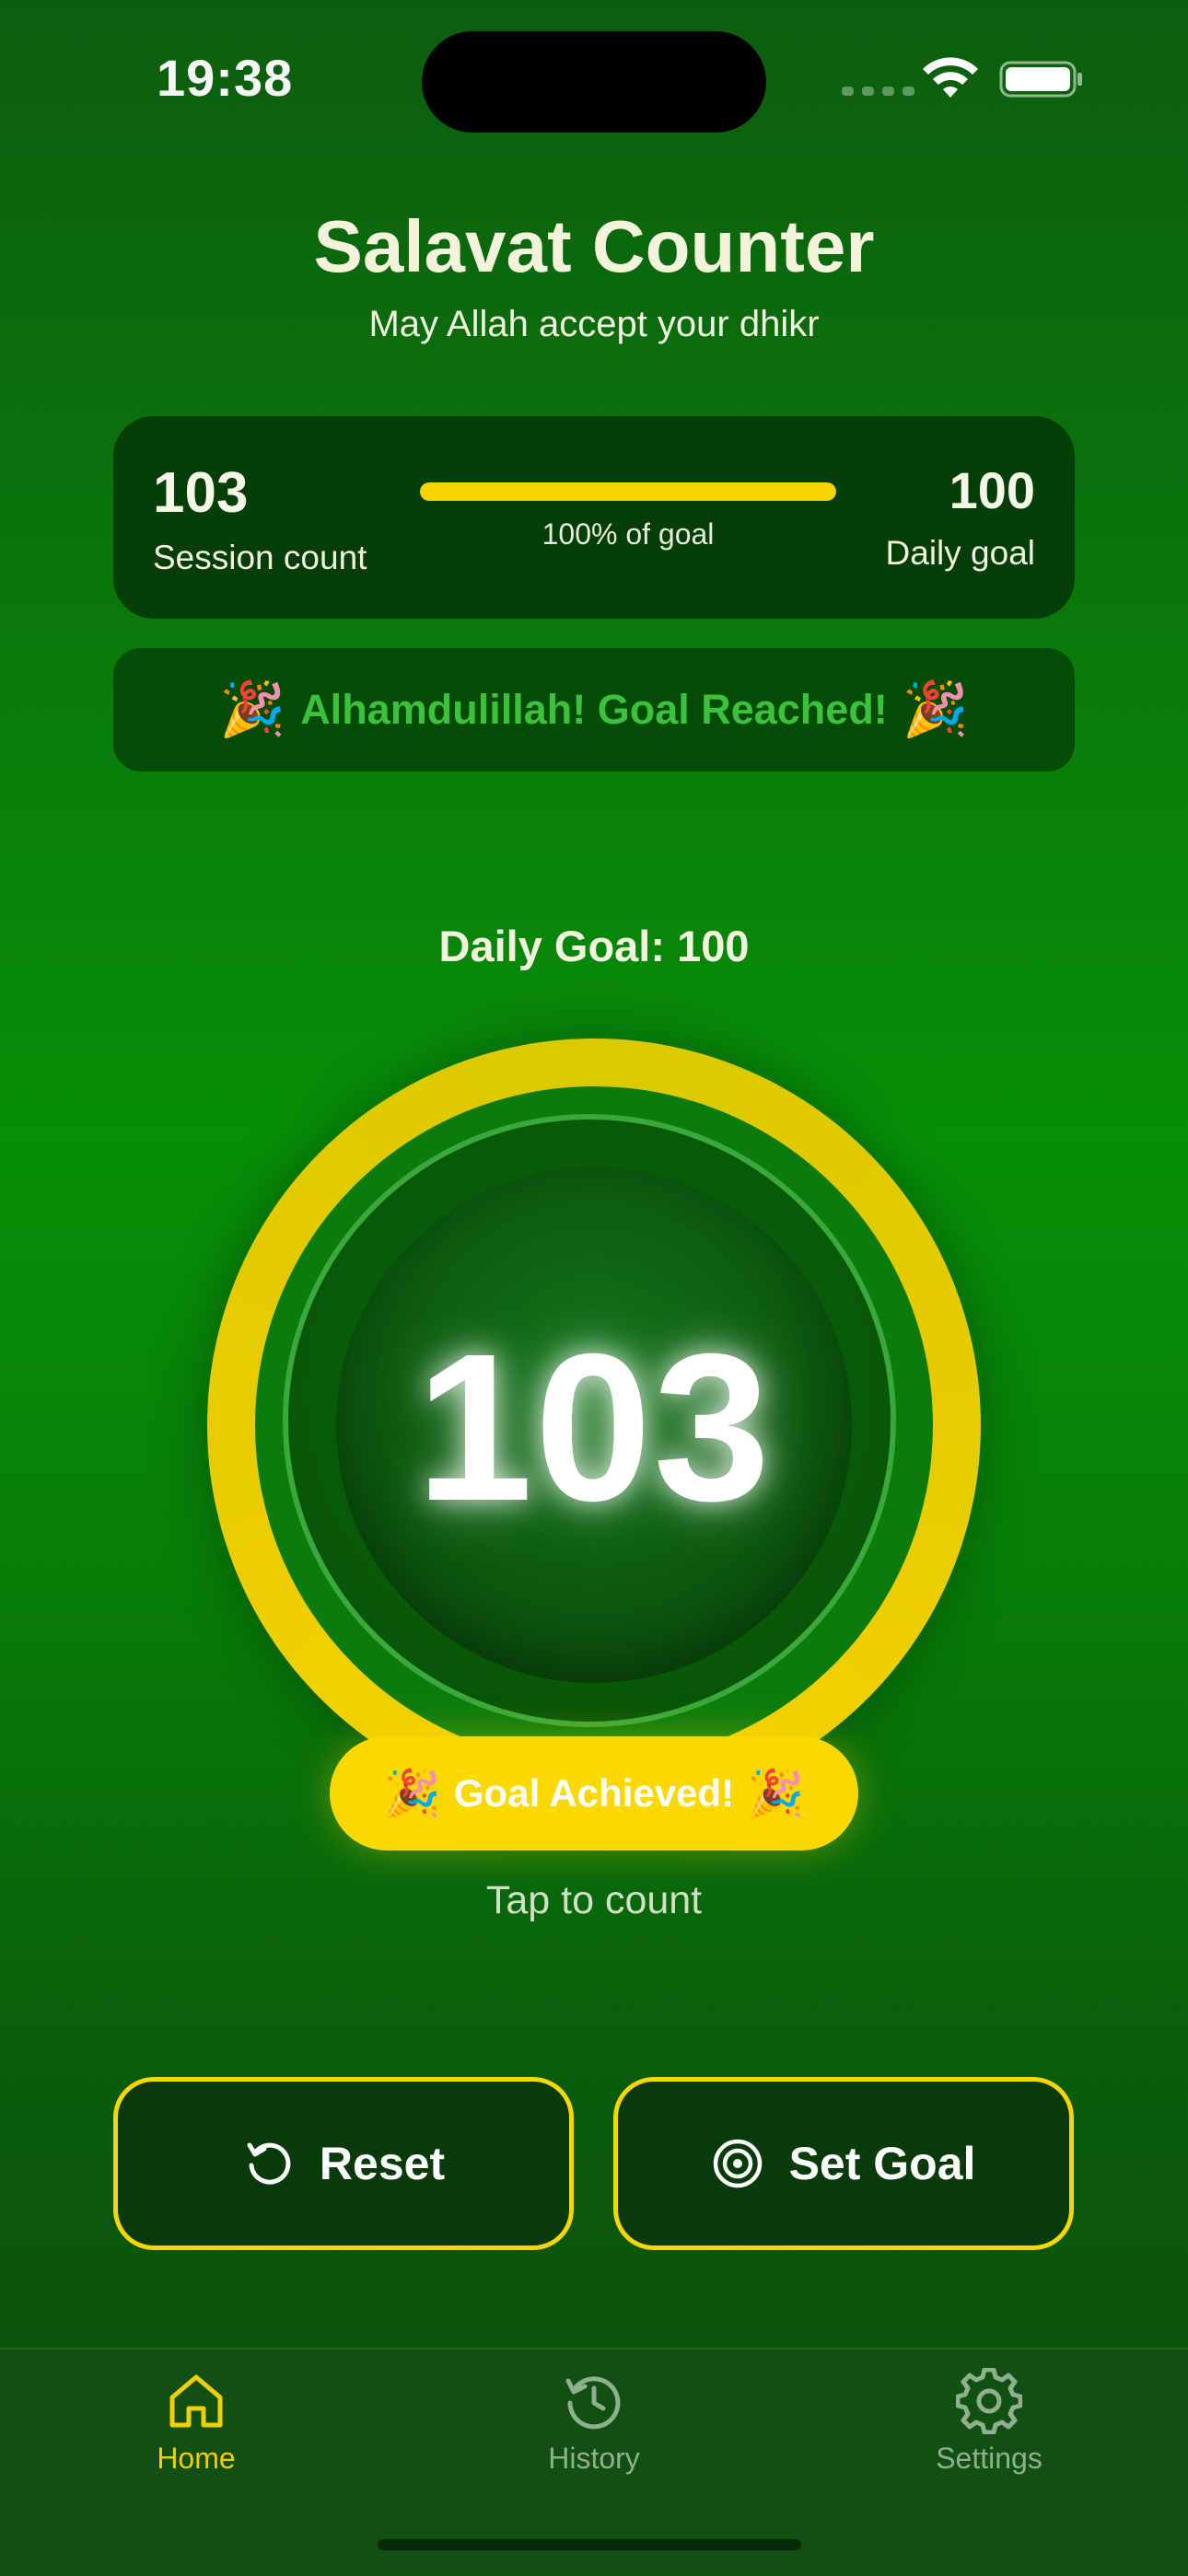  Describe the element at coordinates (628, 534) in the screenshot. I see `goal-progress-label: 100% of goal` at that location.